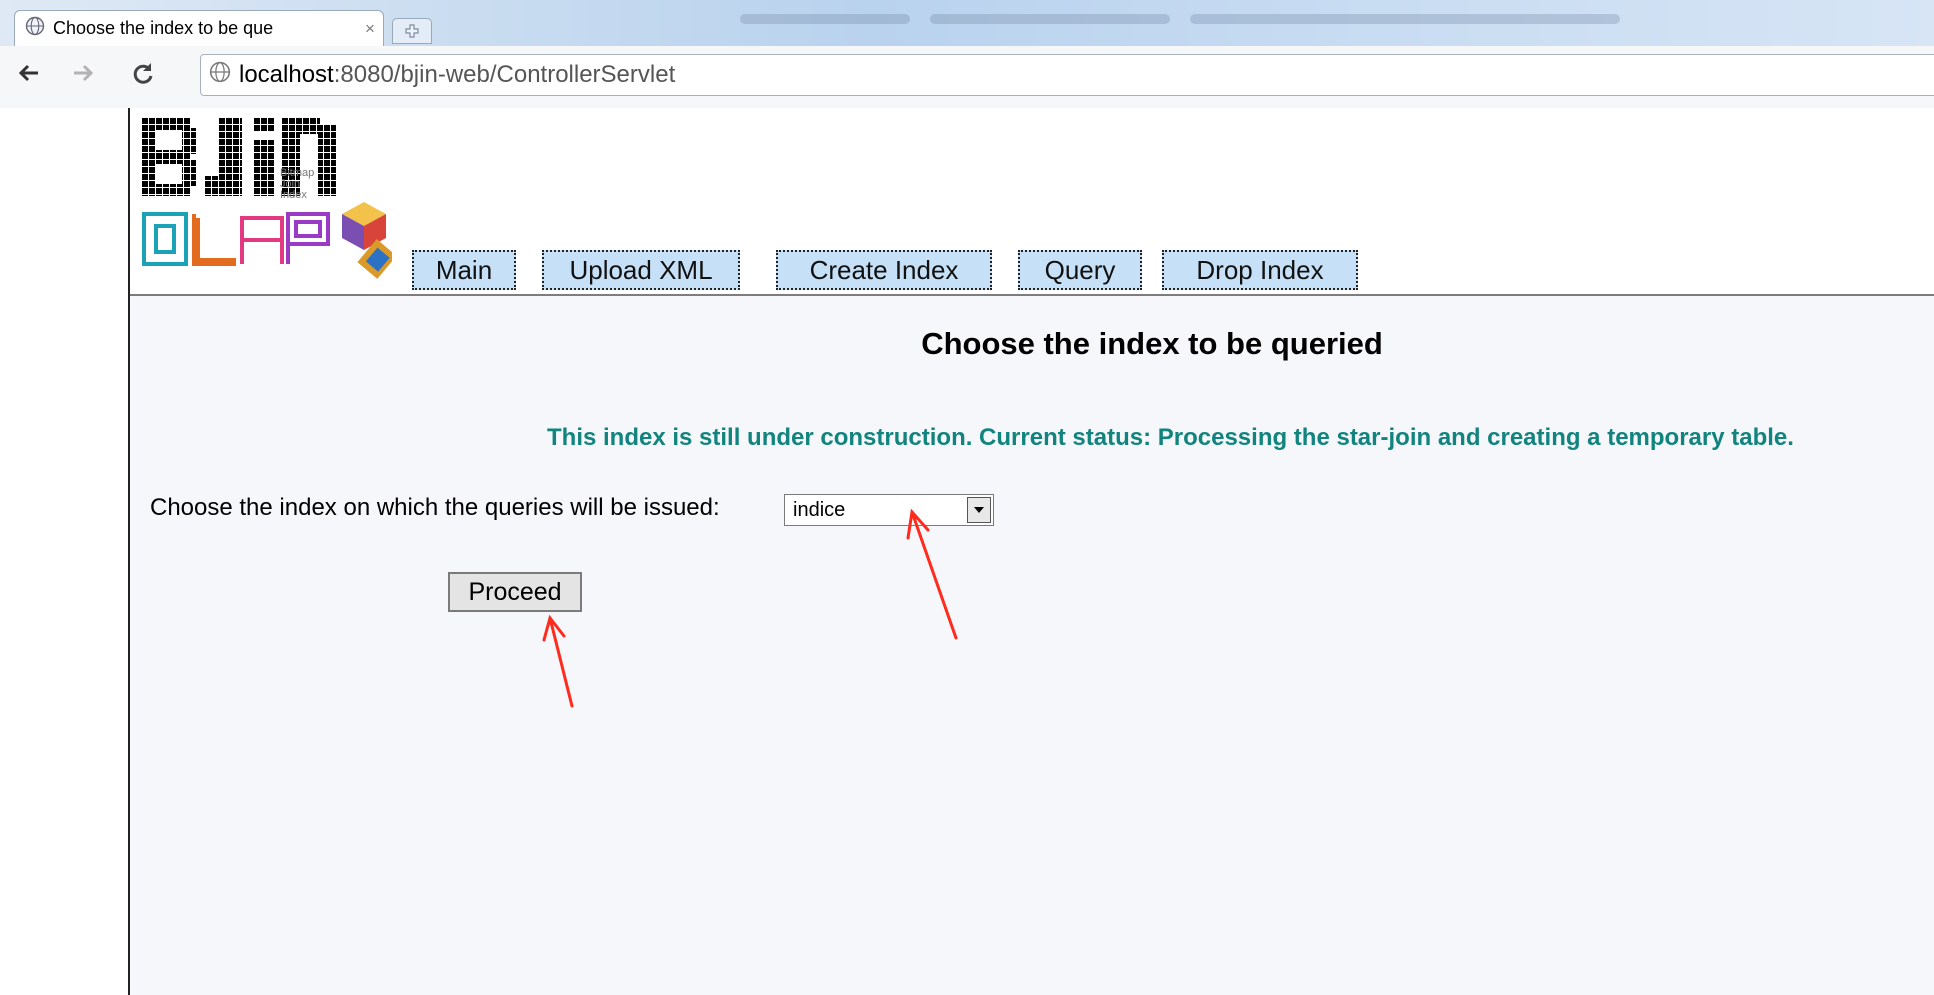  Describe the element at coordinates (370, 29) in the screenshot. I see `tab-close-icon: ×` at that location.